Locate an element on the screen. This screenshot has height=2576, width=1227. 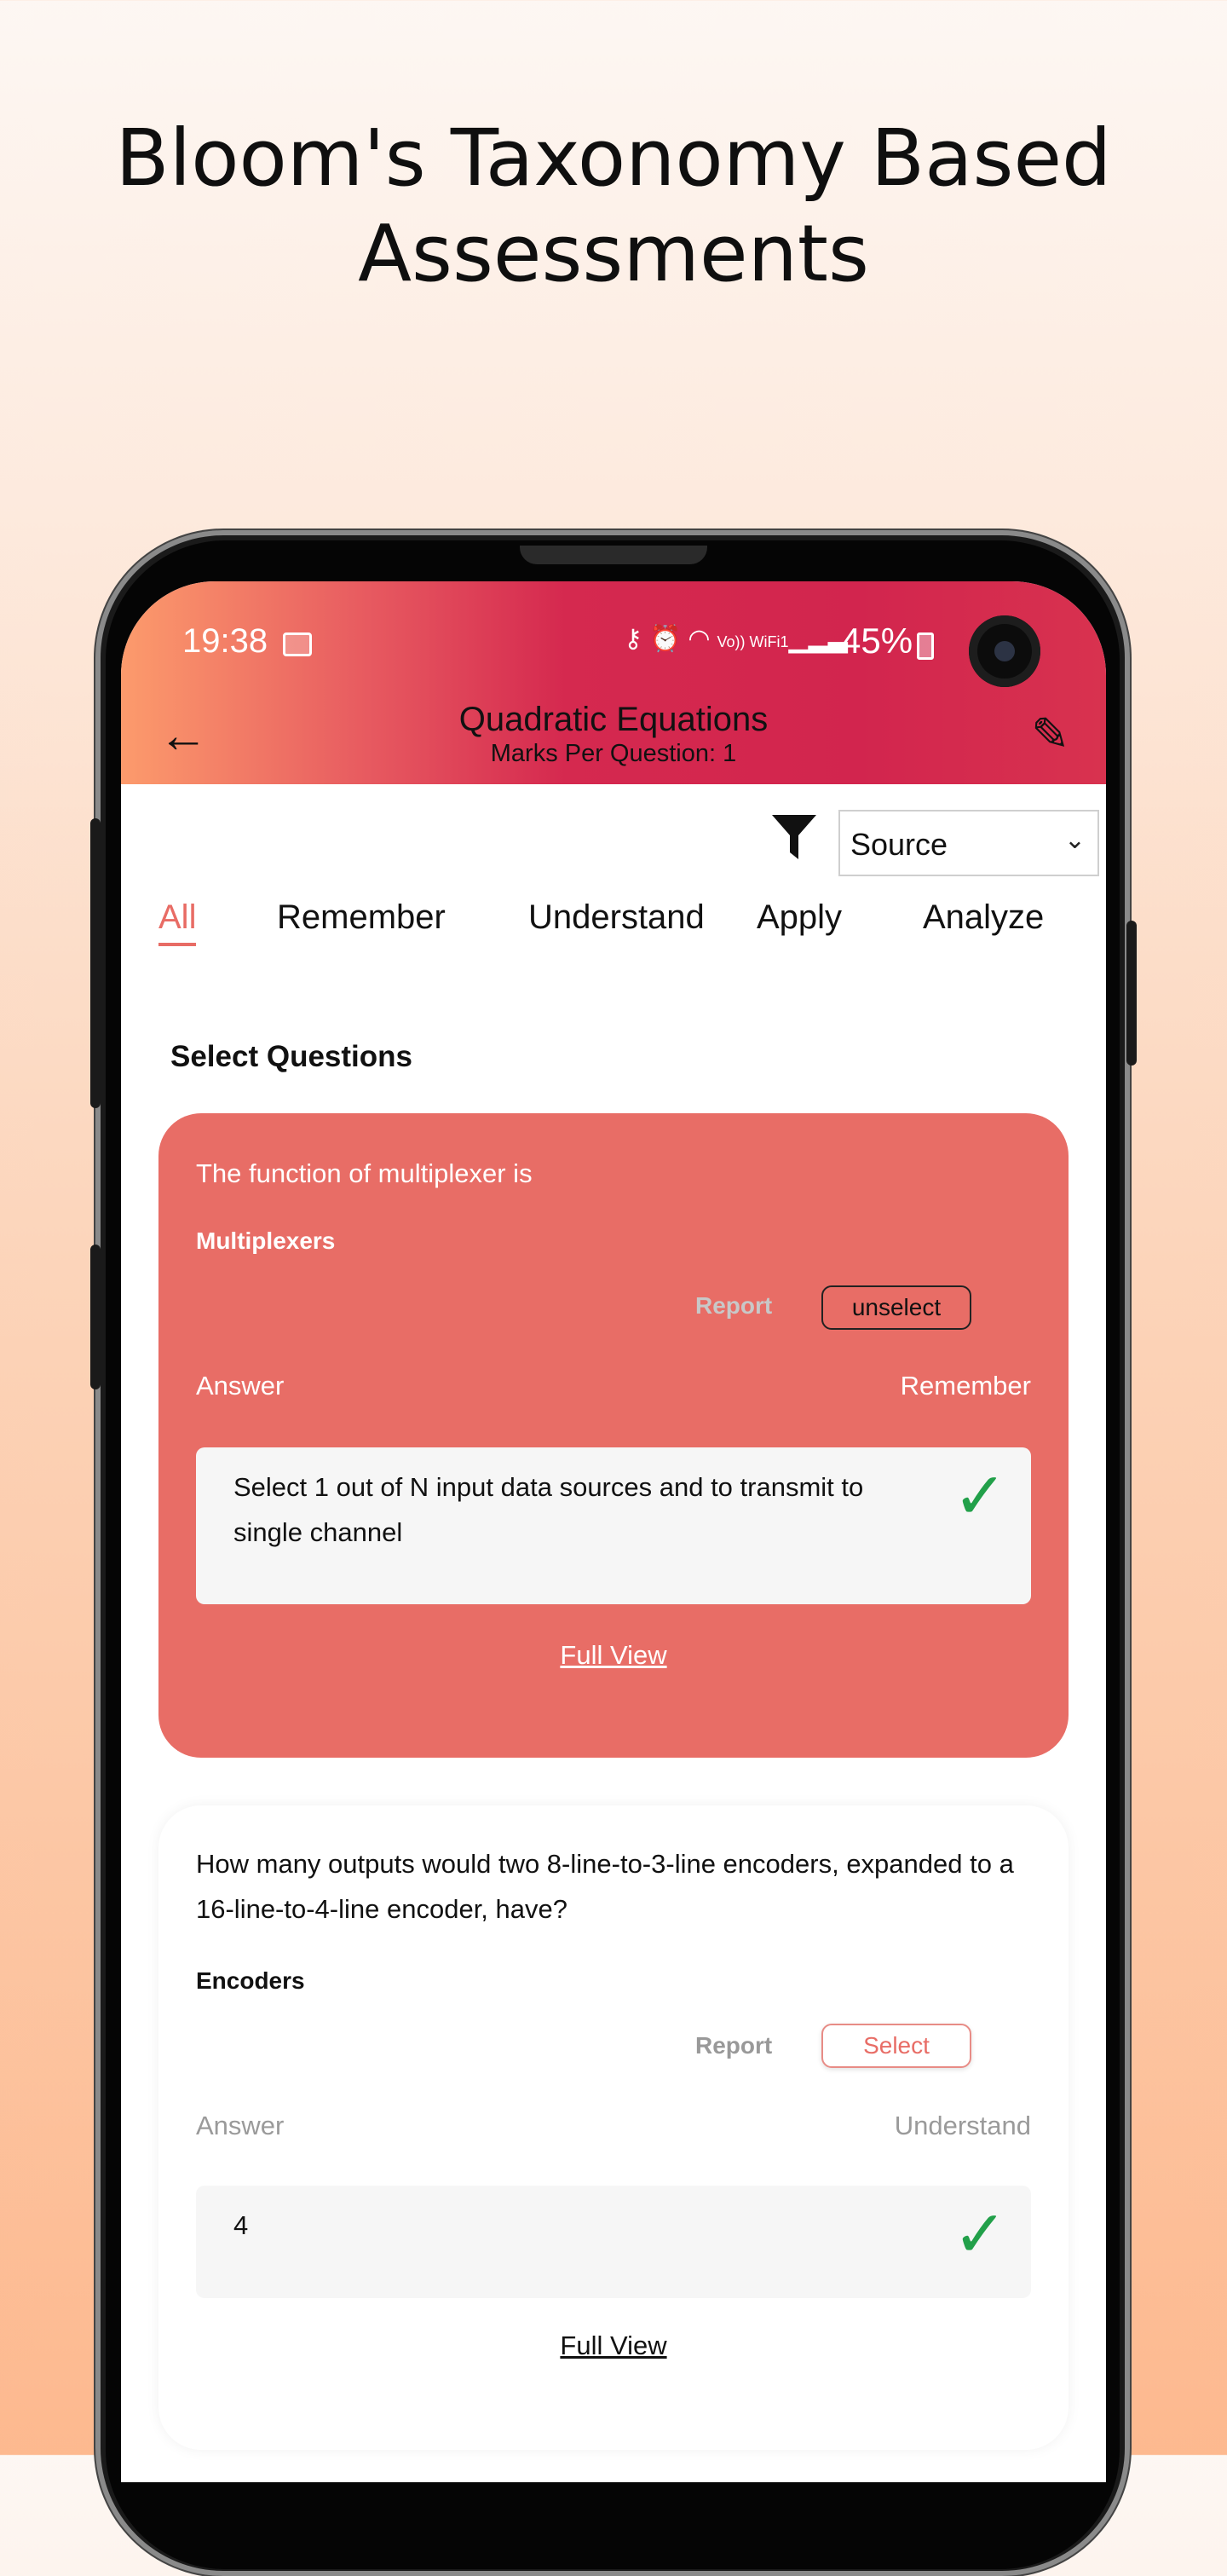
phone-speaker-grille is located at coordinates (613, 555).